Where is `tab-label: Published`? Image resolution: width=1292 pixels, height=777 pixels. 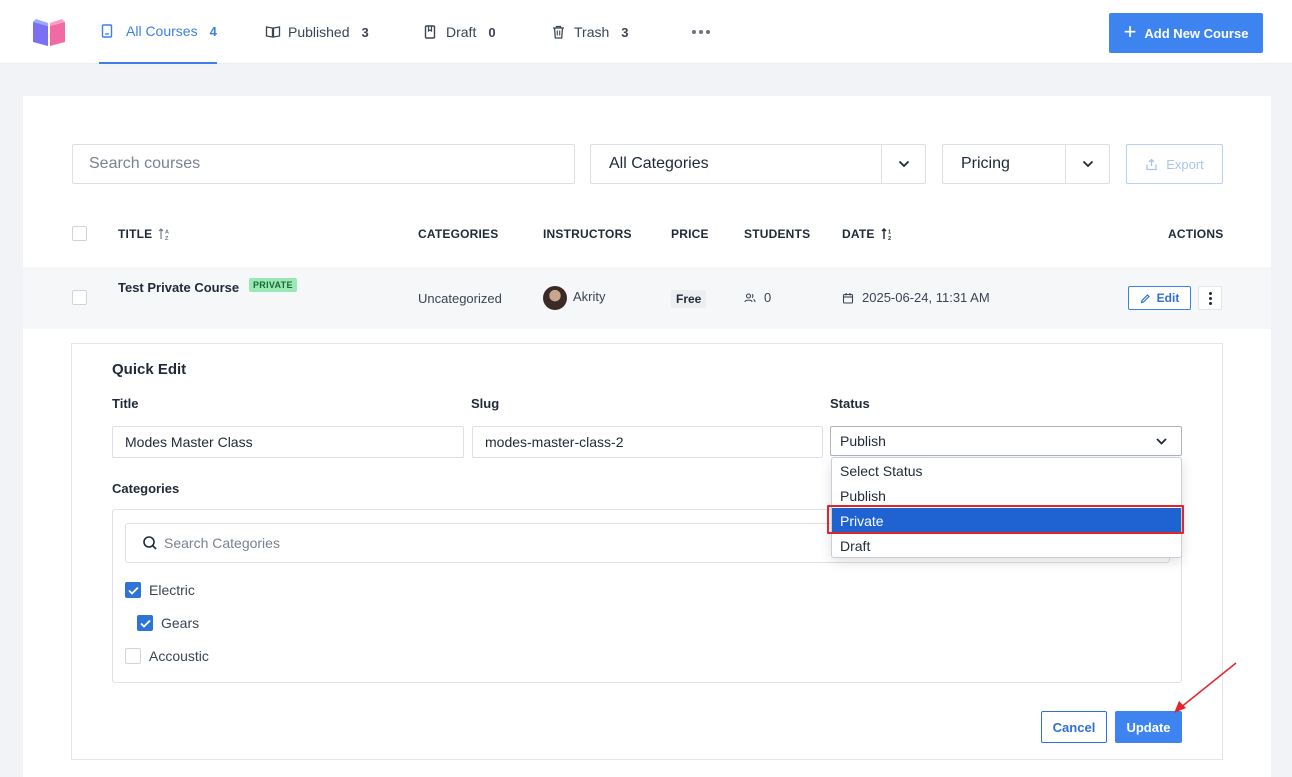 tab-label: Published is located at coordinates (319, 32).